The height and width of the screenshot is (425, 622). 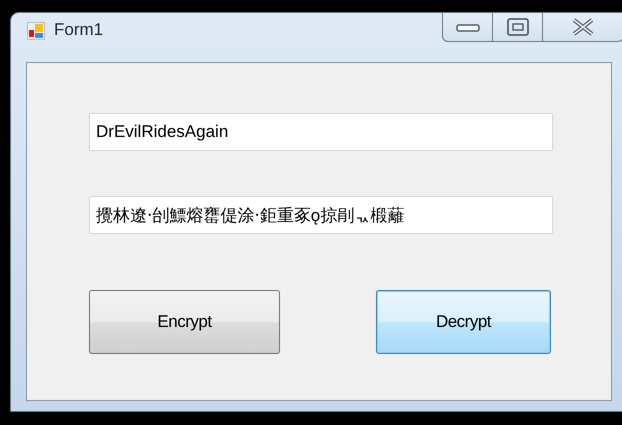 What do you see at coordinates (463, 322) in the screenshot?
I see `action-button: Decrypt` at bounding box center [463, 322].